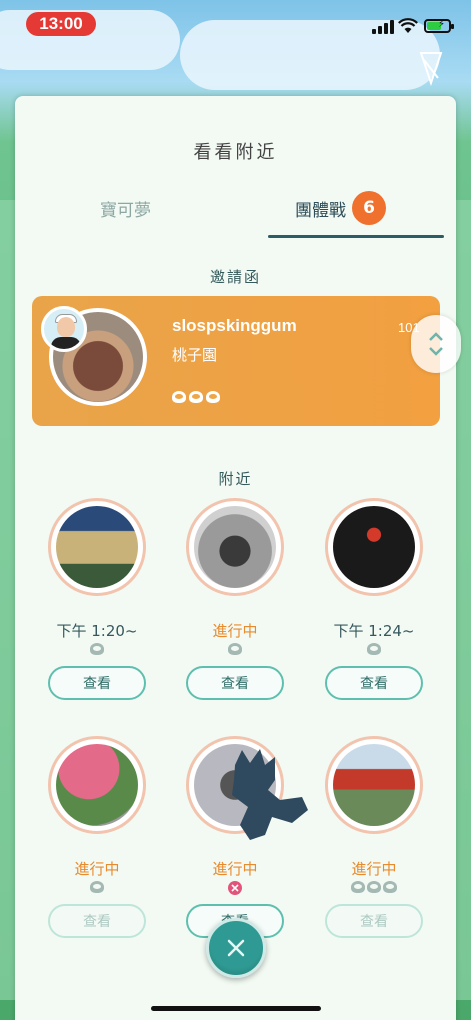 This screenshot has width=471, height=1020. I want to click on invite-location: 桃子園, so click(195, 355).